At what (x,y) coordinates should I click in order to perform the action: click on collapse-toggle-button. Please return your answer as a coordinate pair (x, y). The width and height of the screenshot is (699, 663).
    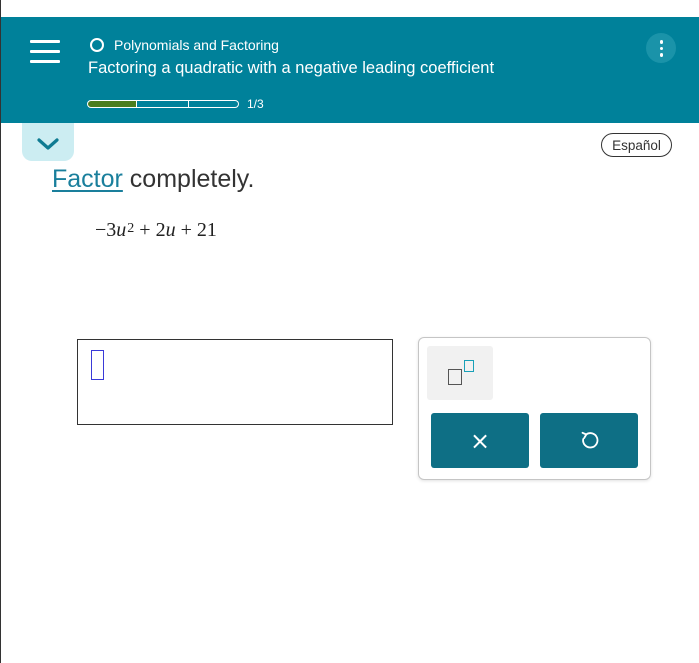
    Looking at the image, I should click on (48, 142).